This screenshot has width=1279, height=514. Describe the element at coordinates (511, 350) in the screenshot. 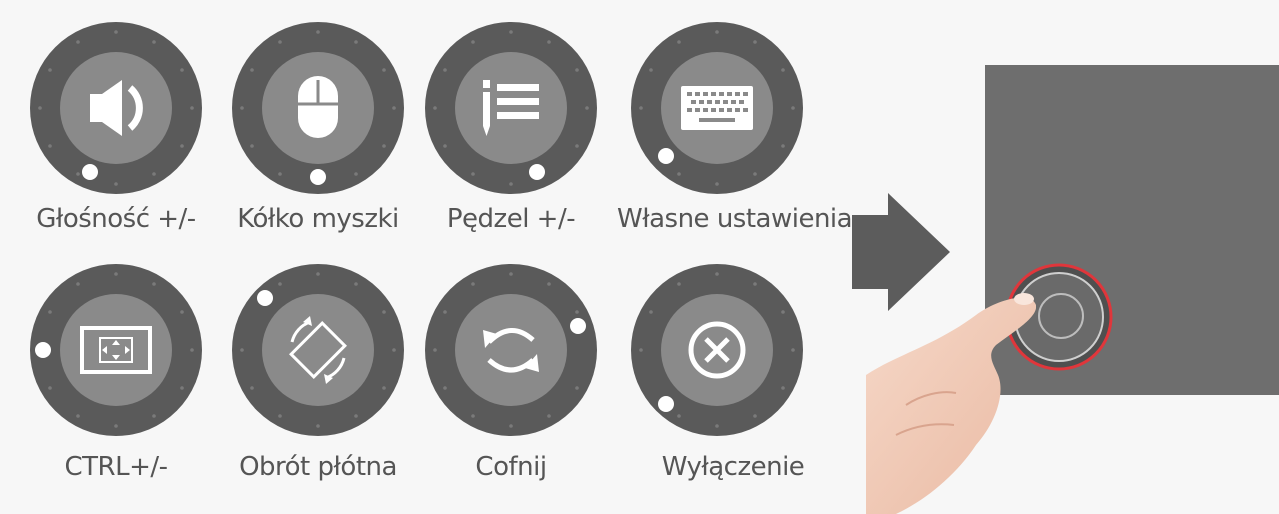

I see `dial-undo` at that location.